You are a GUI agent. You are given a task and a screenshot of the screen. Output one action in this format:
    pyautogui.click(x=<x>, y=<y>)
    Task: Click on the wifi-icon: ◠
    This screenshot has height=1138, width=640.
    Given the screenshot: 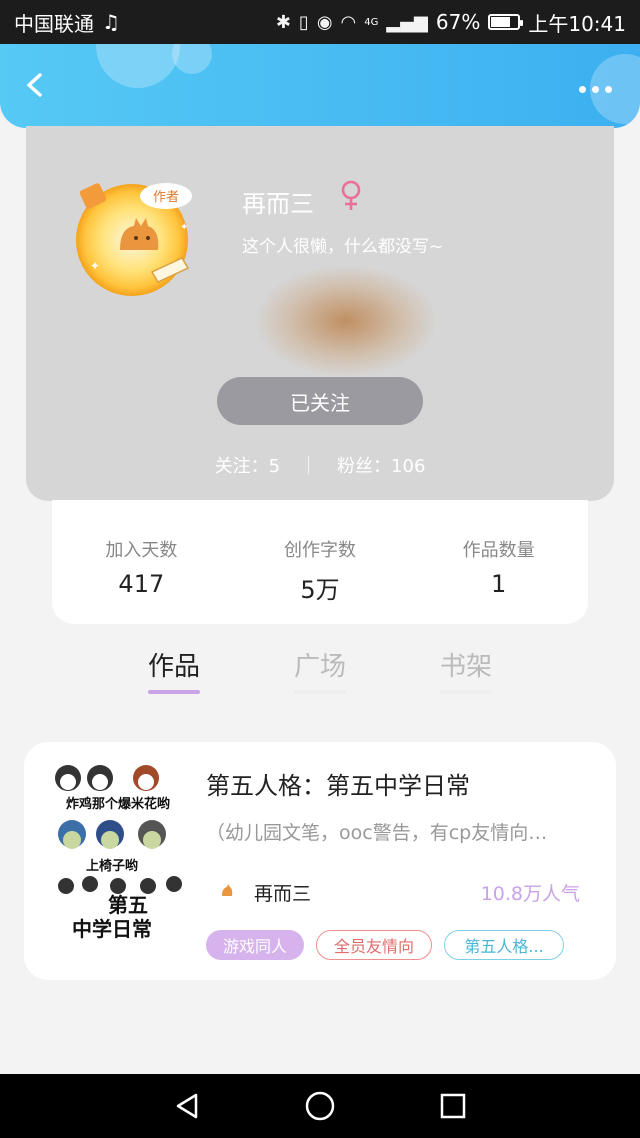 What is the action you would take?
    pyautogui.click(x=348, y=22)
    